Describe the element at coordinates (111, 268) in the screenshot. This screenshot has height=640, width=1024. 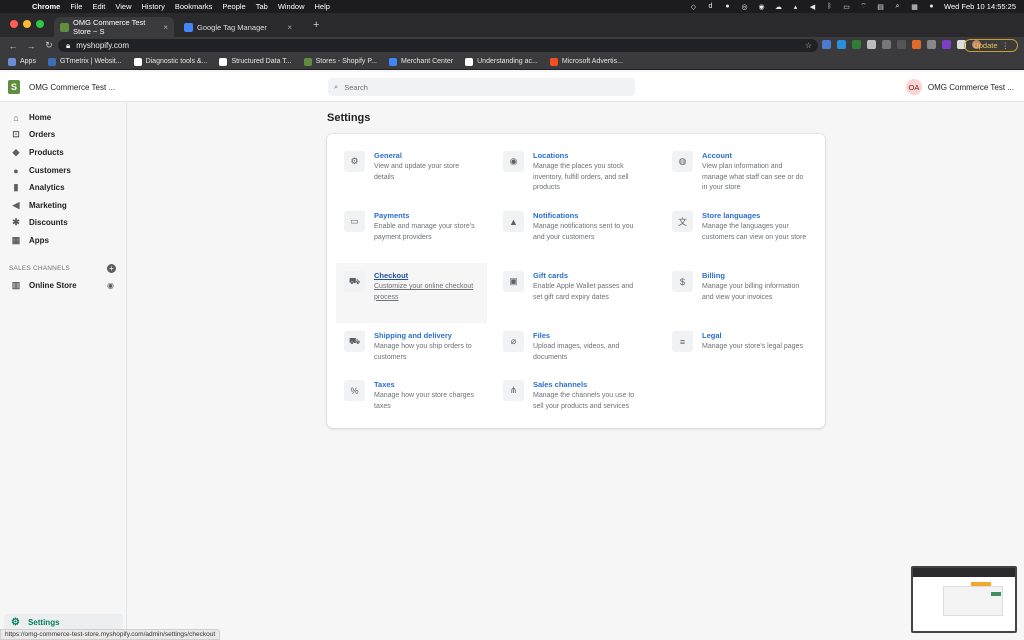
I see `add-sales-channel-button: +` at that location.